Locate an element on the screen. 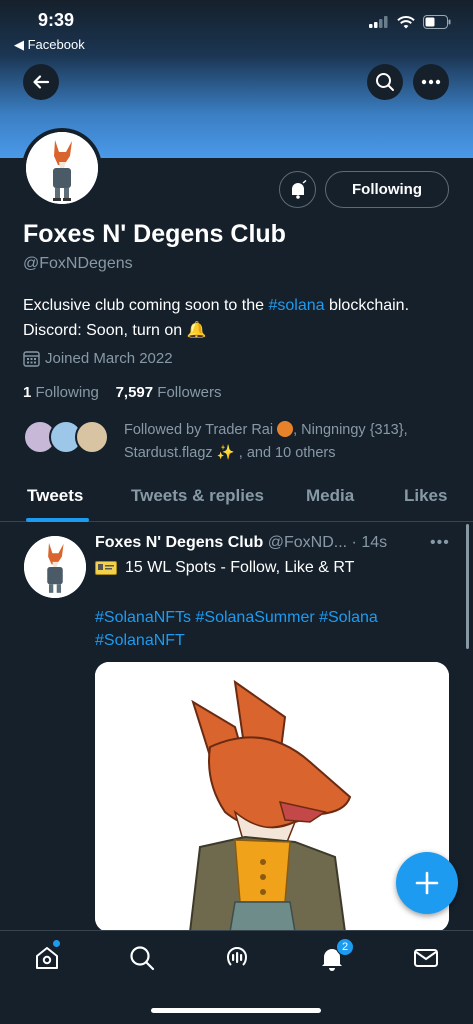 This screenshot has width=473, height=1024. bell-add-icon is located at coordinates (298, 189).